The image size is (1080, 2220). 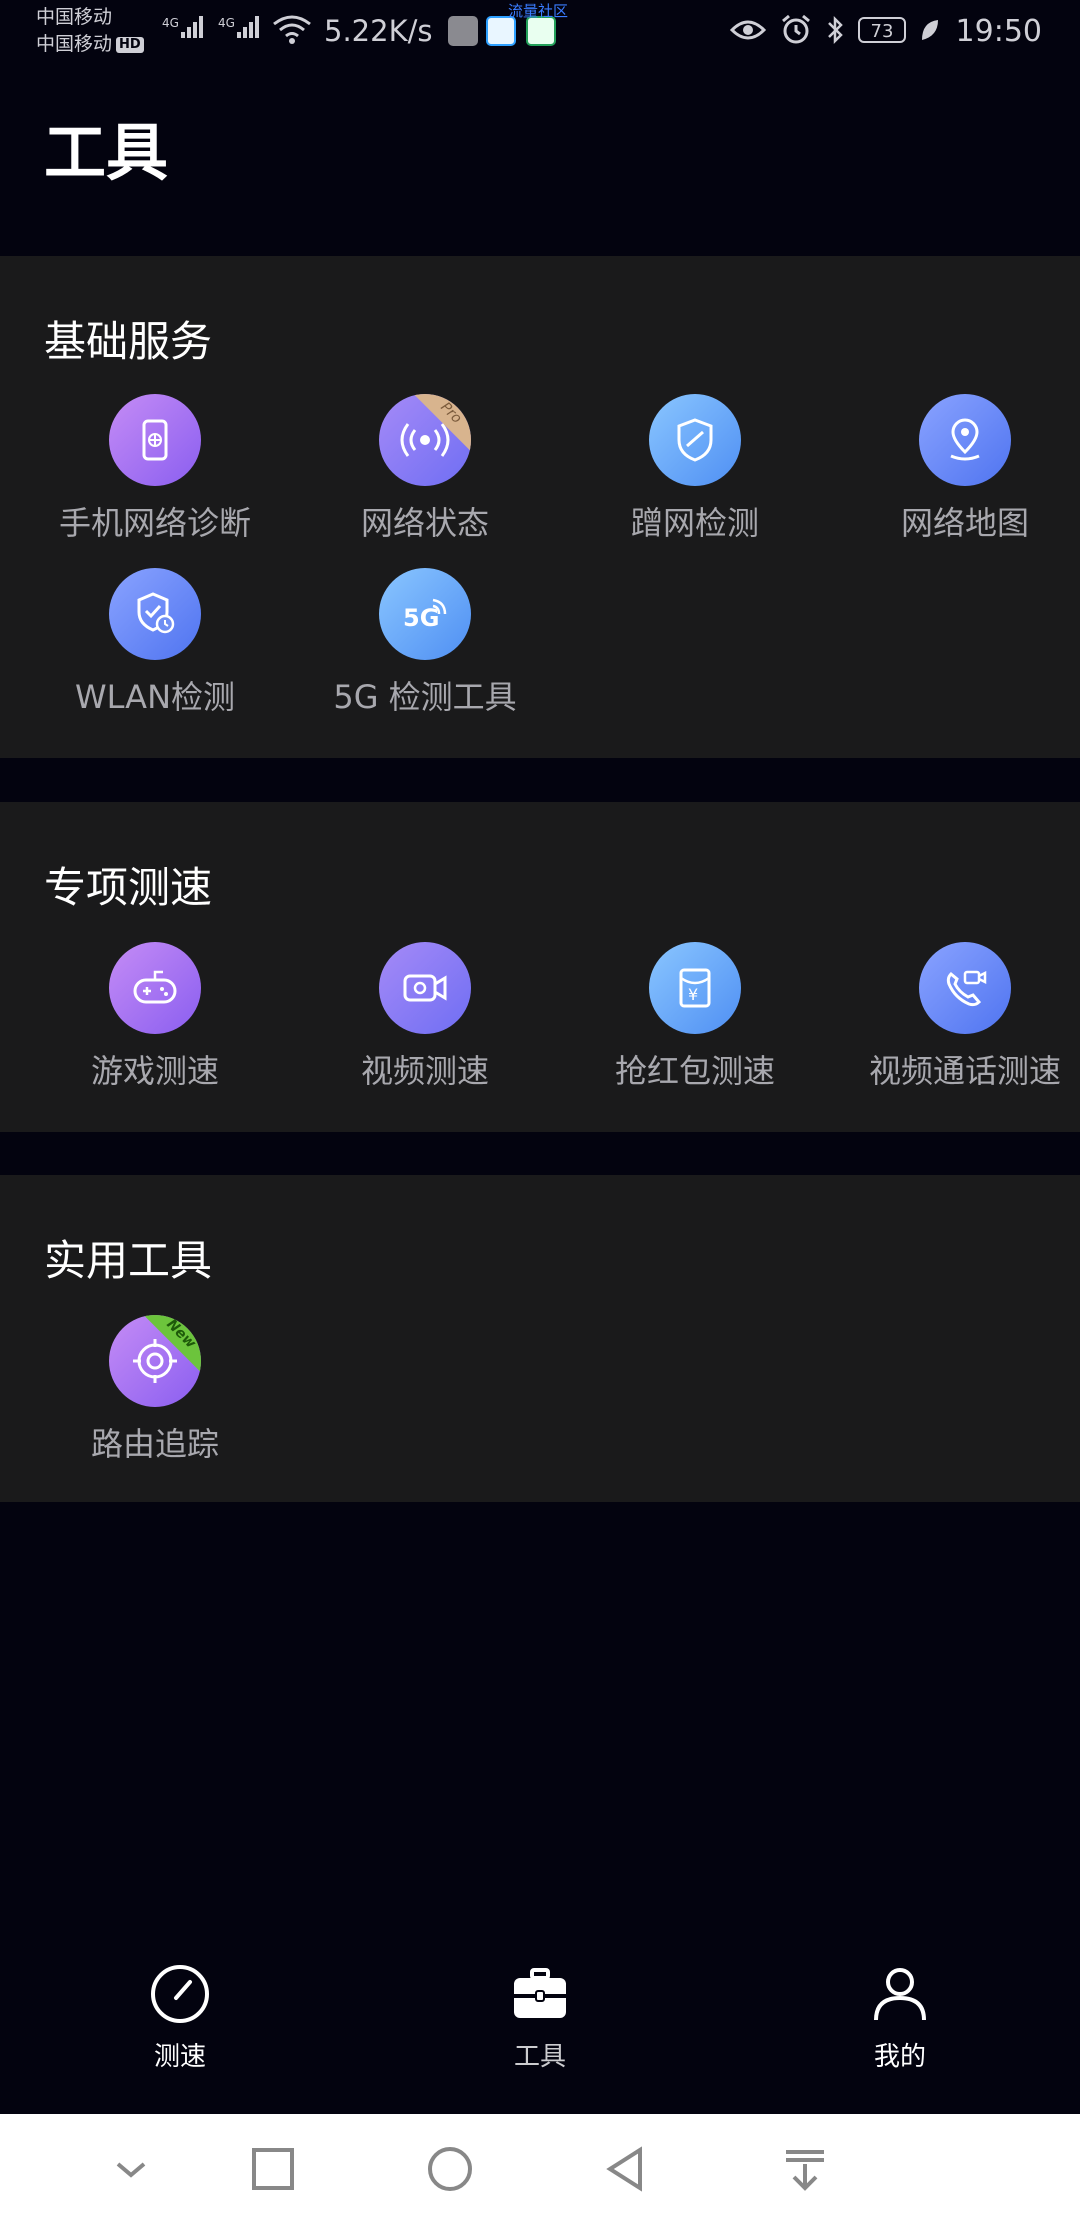 What do you see at coordinates (964, 1071) in the screenshot?
I see `tool-label: 视频通话测速` at bounding box center [964, 1071].